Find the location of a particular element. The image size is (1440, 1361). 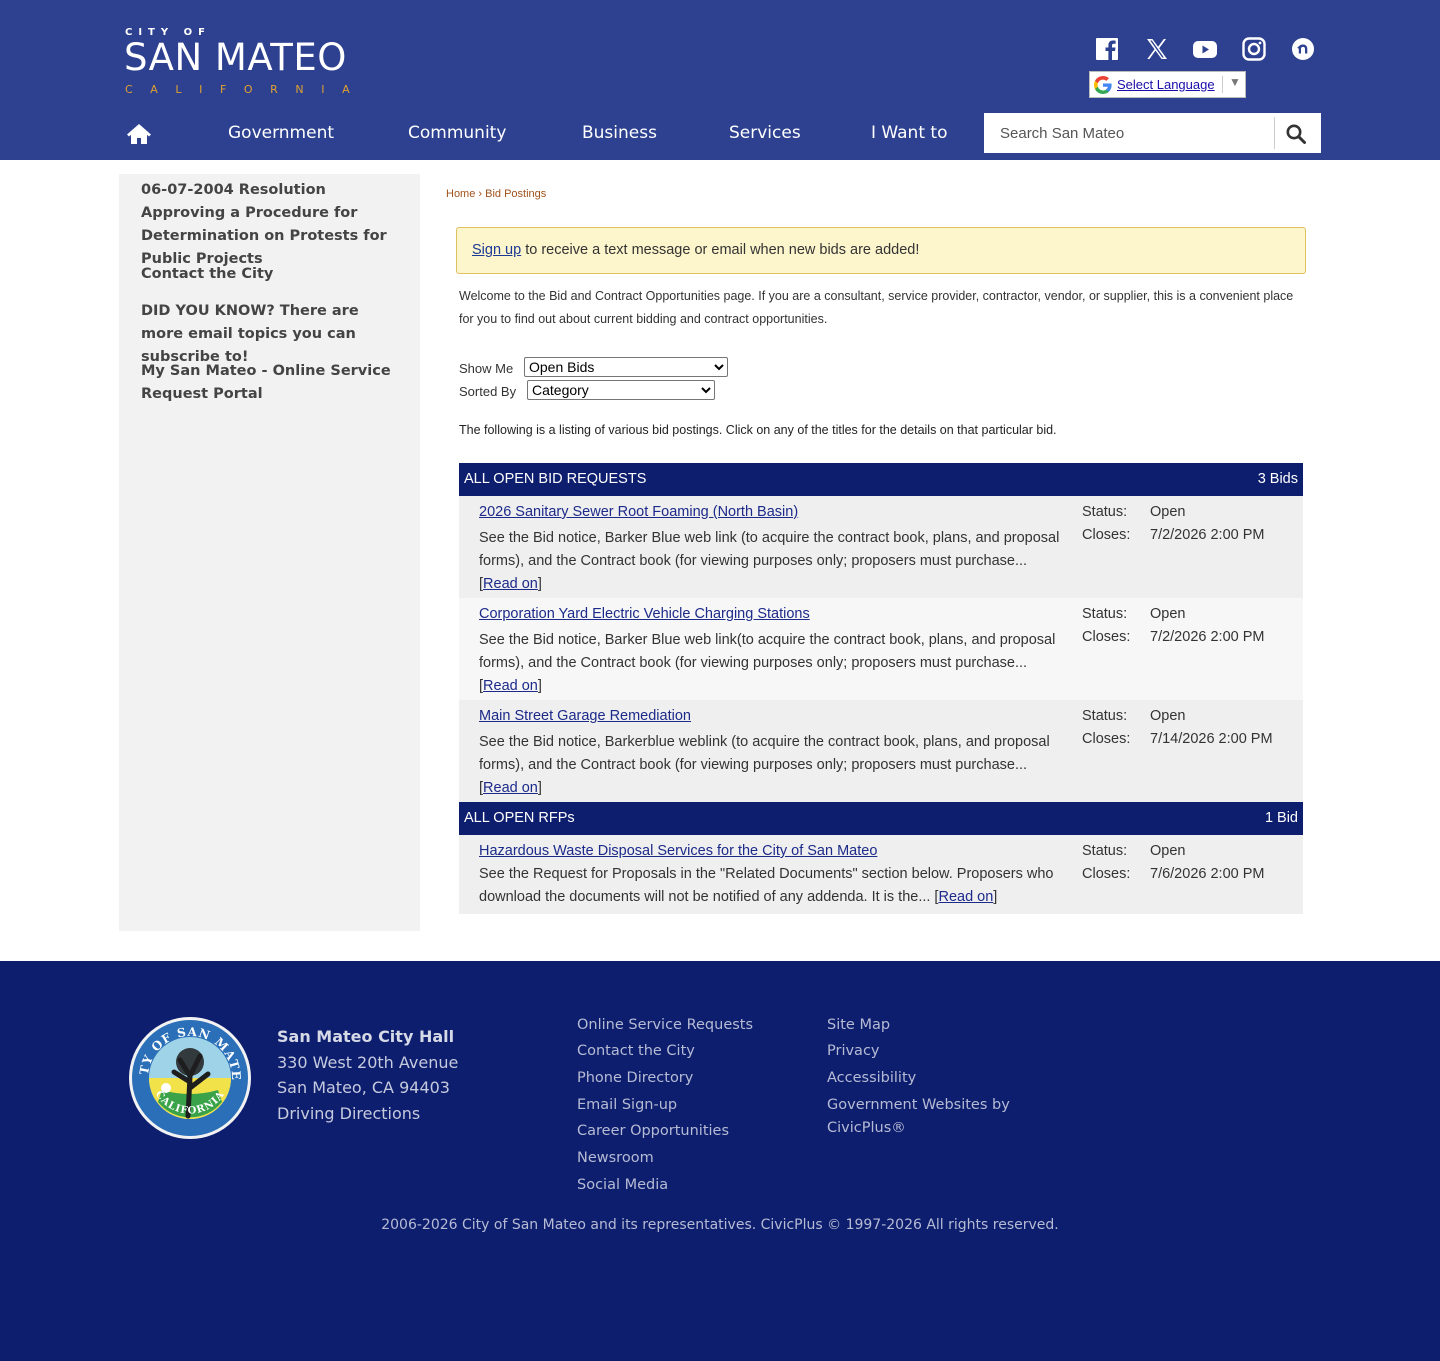

google-translate-widget: Select Language ▼ is located at coordinates (1167, 84).